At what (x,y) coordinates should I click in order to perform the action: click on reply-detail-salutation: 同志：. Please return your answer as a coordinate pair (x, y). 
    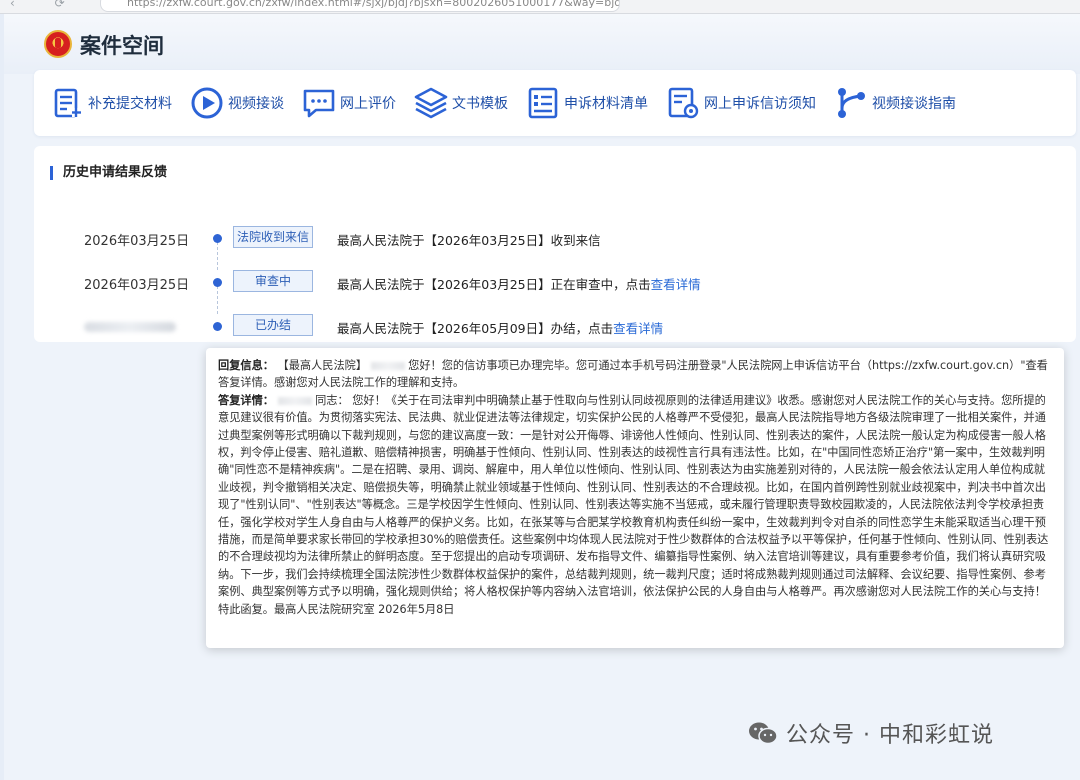
    Looking at the image, I should click on (332, 400).